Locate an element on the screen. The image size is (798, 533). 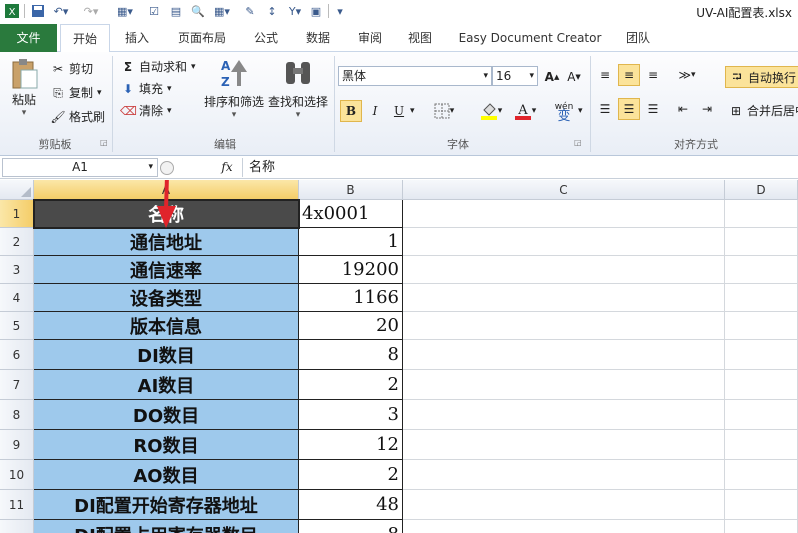
annotation-arrow-icon is located at coordinates (166, 204).